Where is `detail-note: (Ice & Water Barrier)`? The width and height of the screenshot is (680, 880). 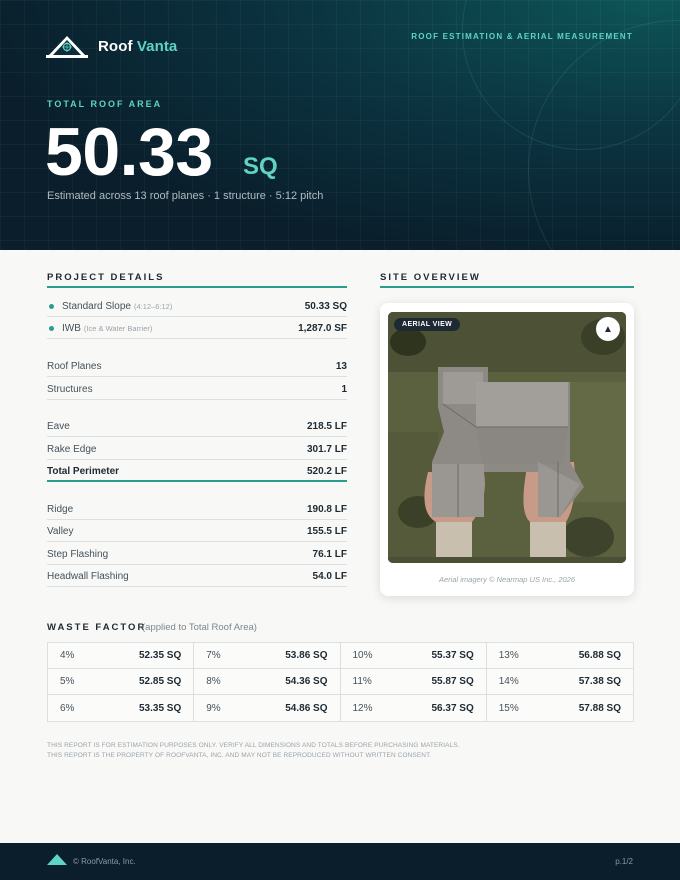
detail-note: (Ice & Water Barrier) is located at coordinates (118, 328).